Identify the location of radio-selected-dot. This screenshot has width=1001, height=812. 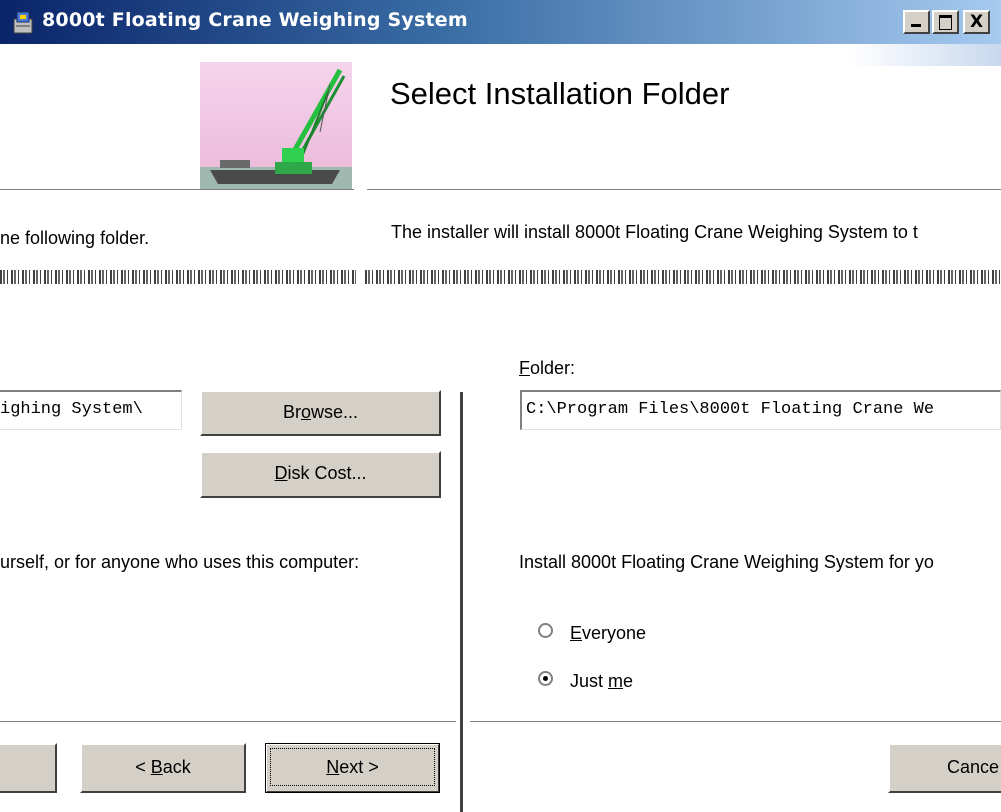
(545, 678).